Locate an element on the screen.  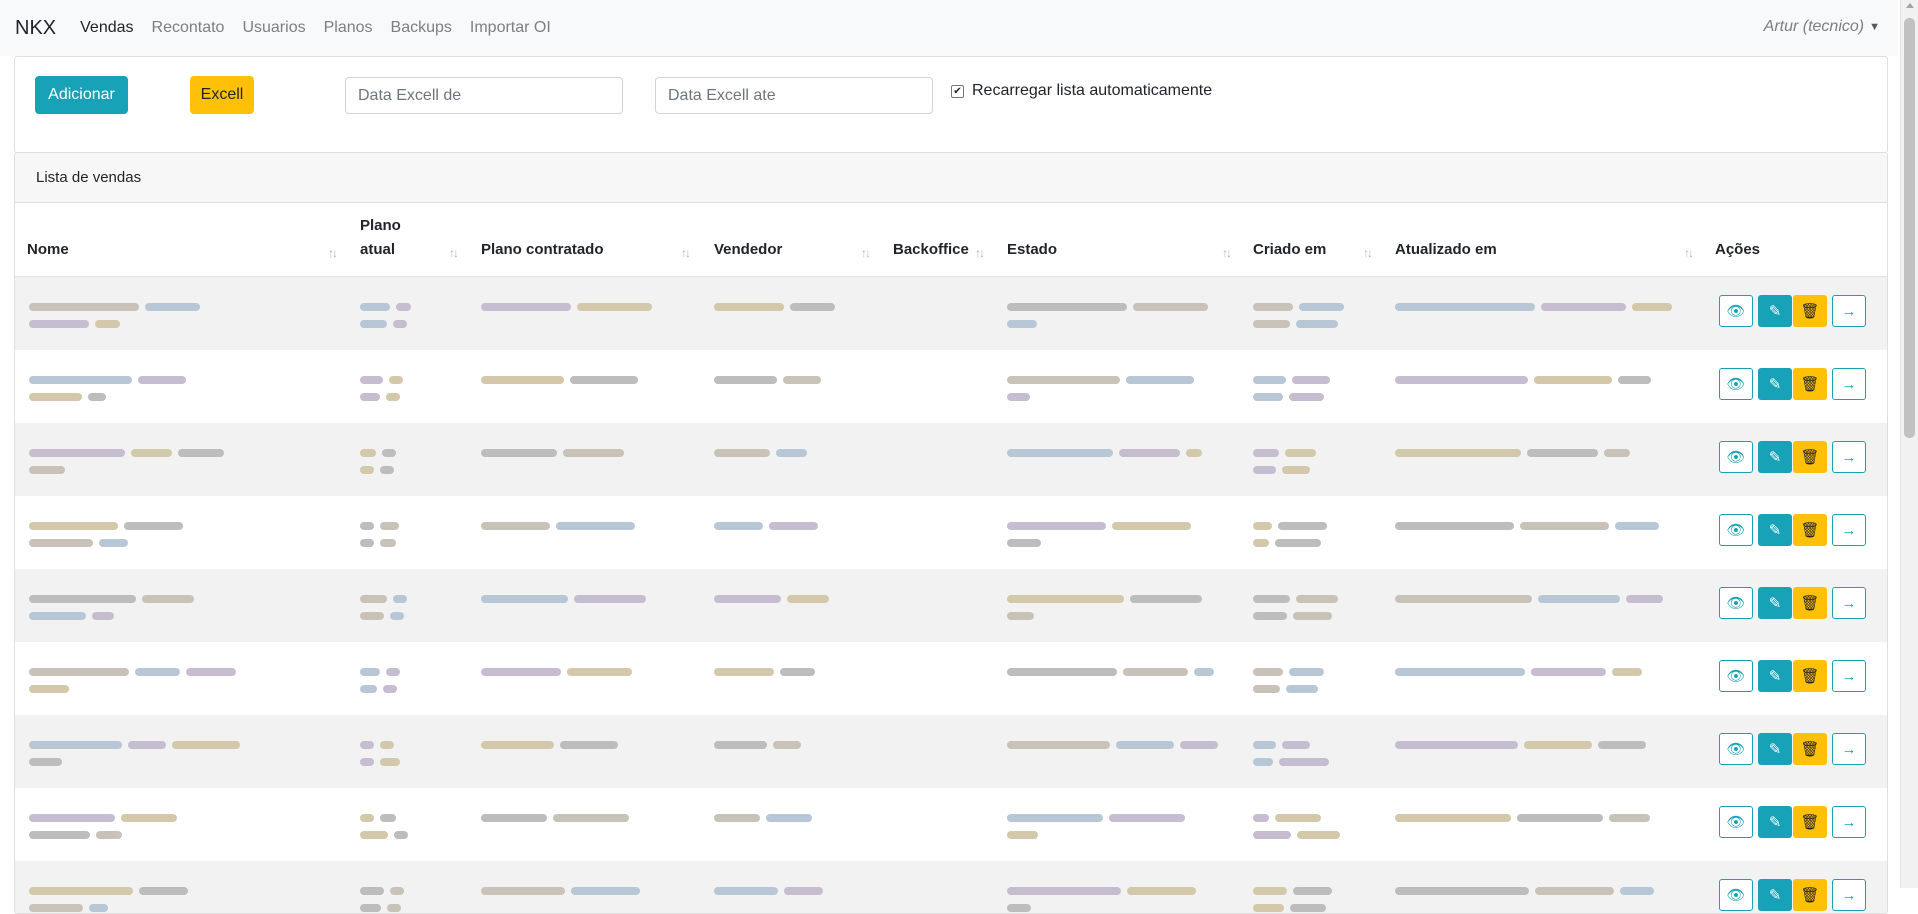
auto-reload-checkbox: ✔ is located at coordinates (957, 91).